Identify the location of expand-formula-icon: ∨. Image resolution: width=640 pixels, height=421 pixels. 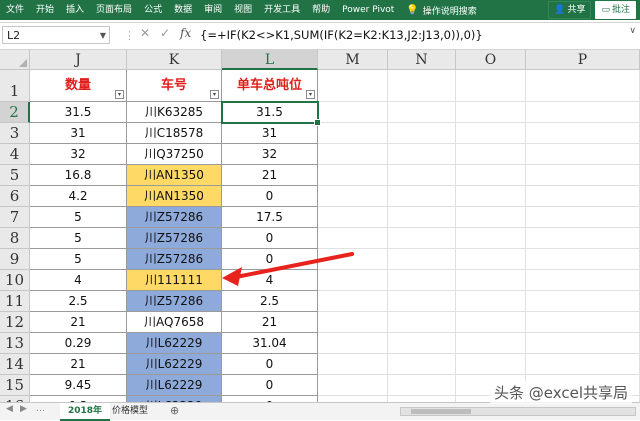
(632, 31).